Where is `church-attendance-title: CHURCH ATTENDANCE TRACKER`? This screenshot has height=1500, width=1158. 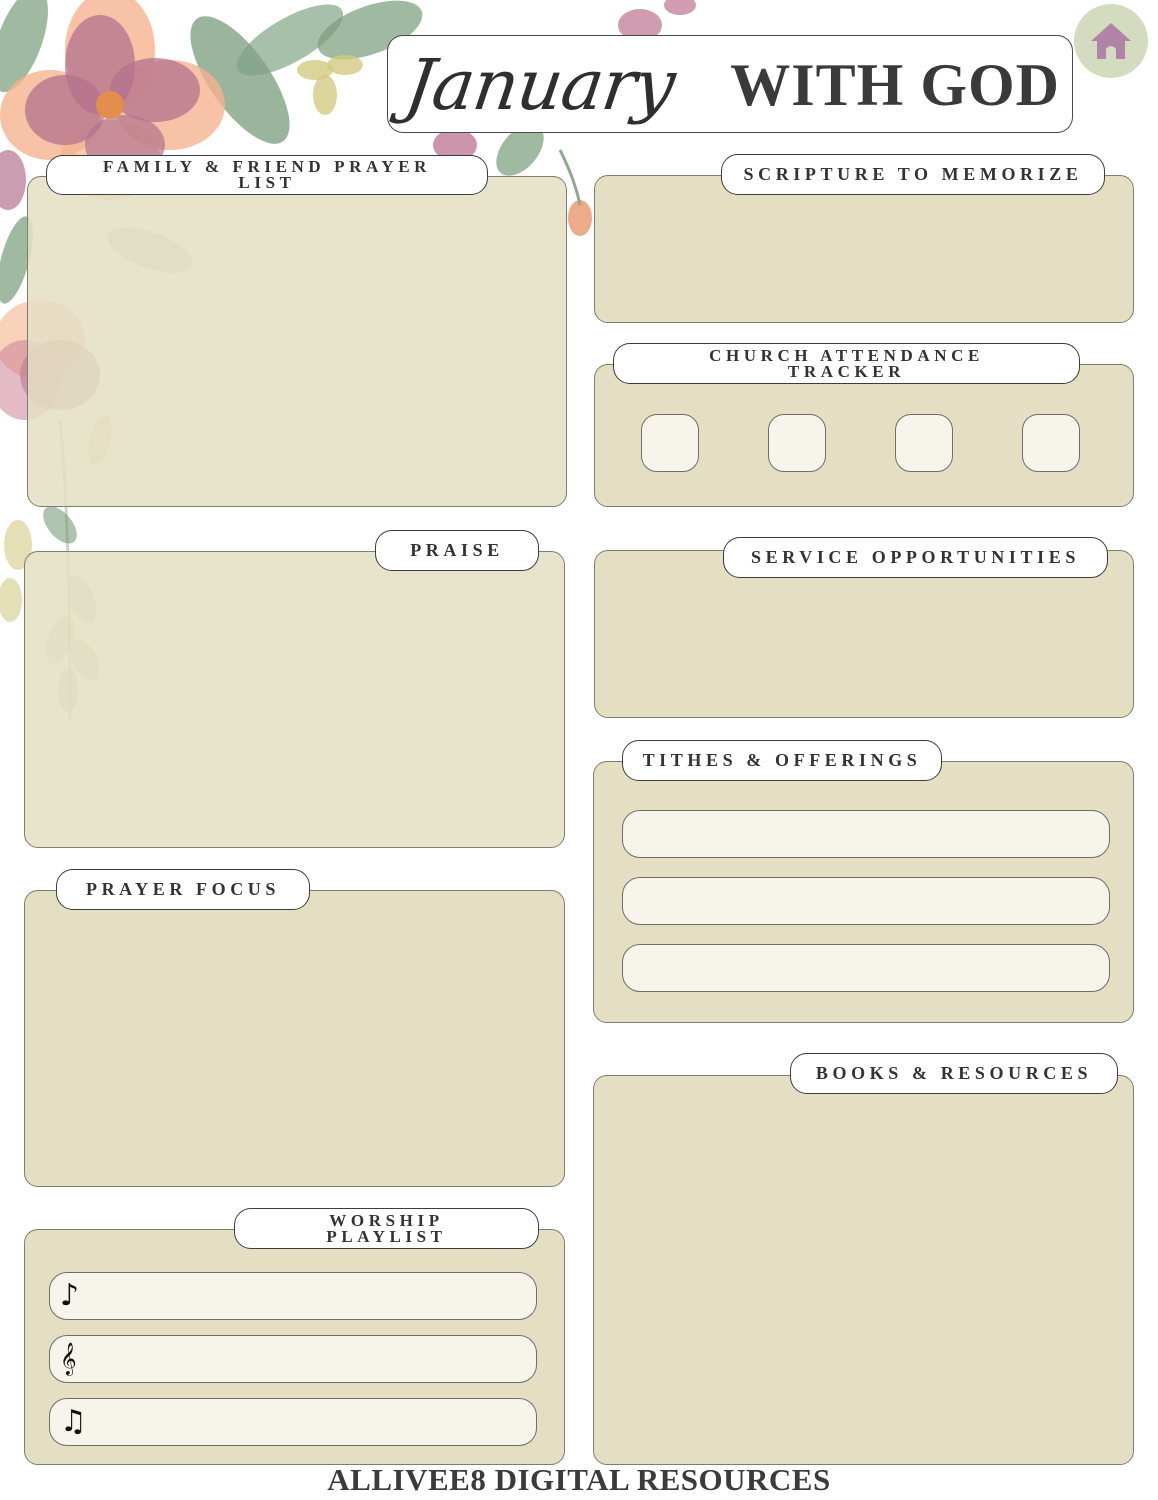
church-attendance-title: CHURCH ATTENDANCE TRACKER is located at coordinates (846, 363).